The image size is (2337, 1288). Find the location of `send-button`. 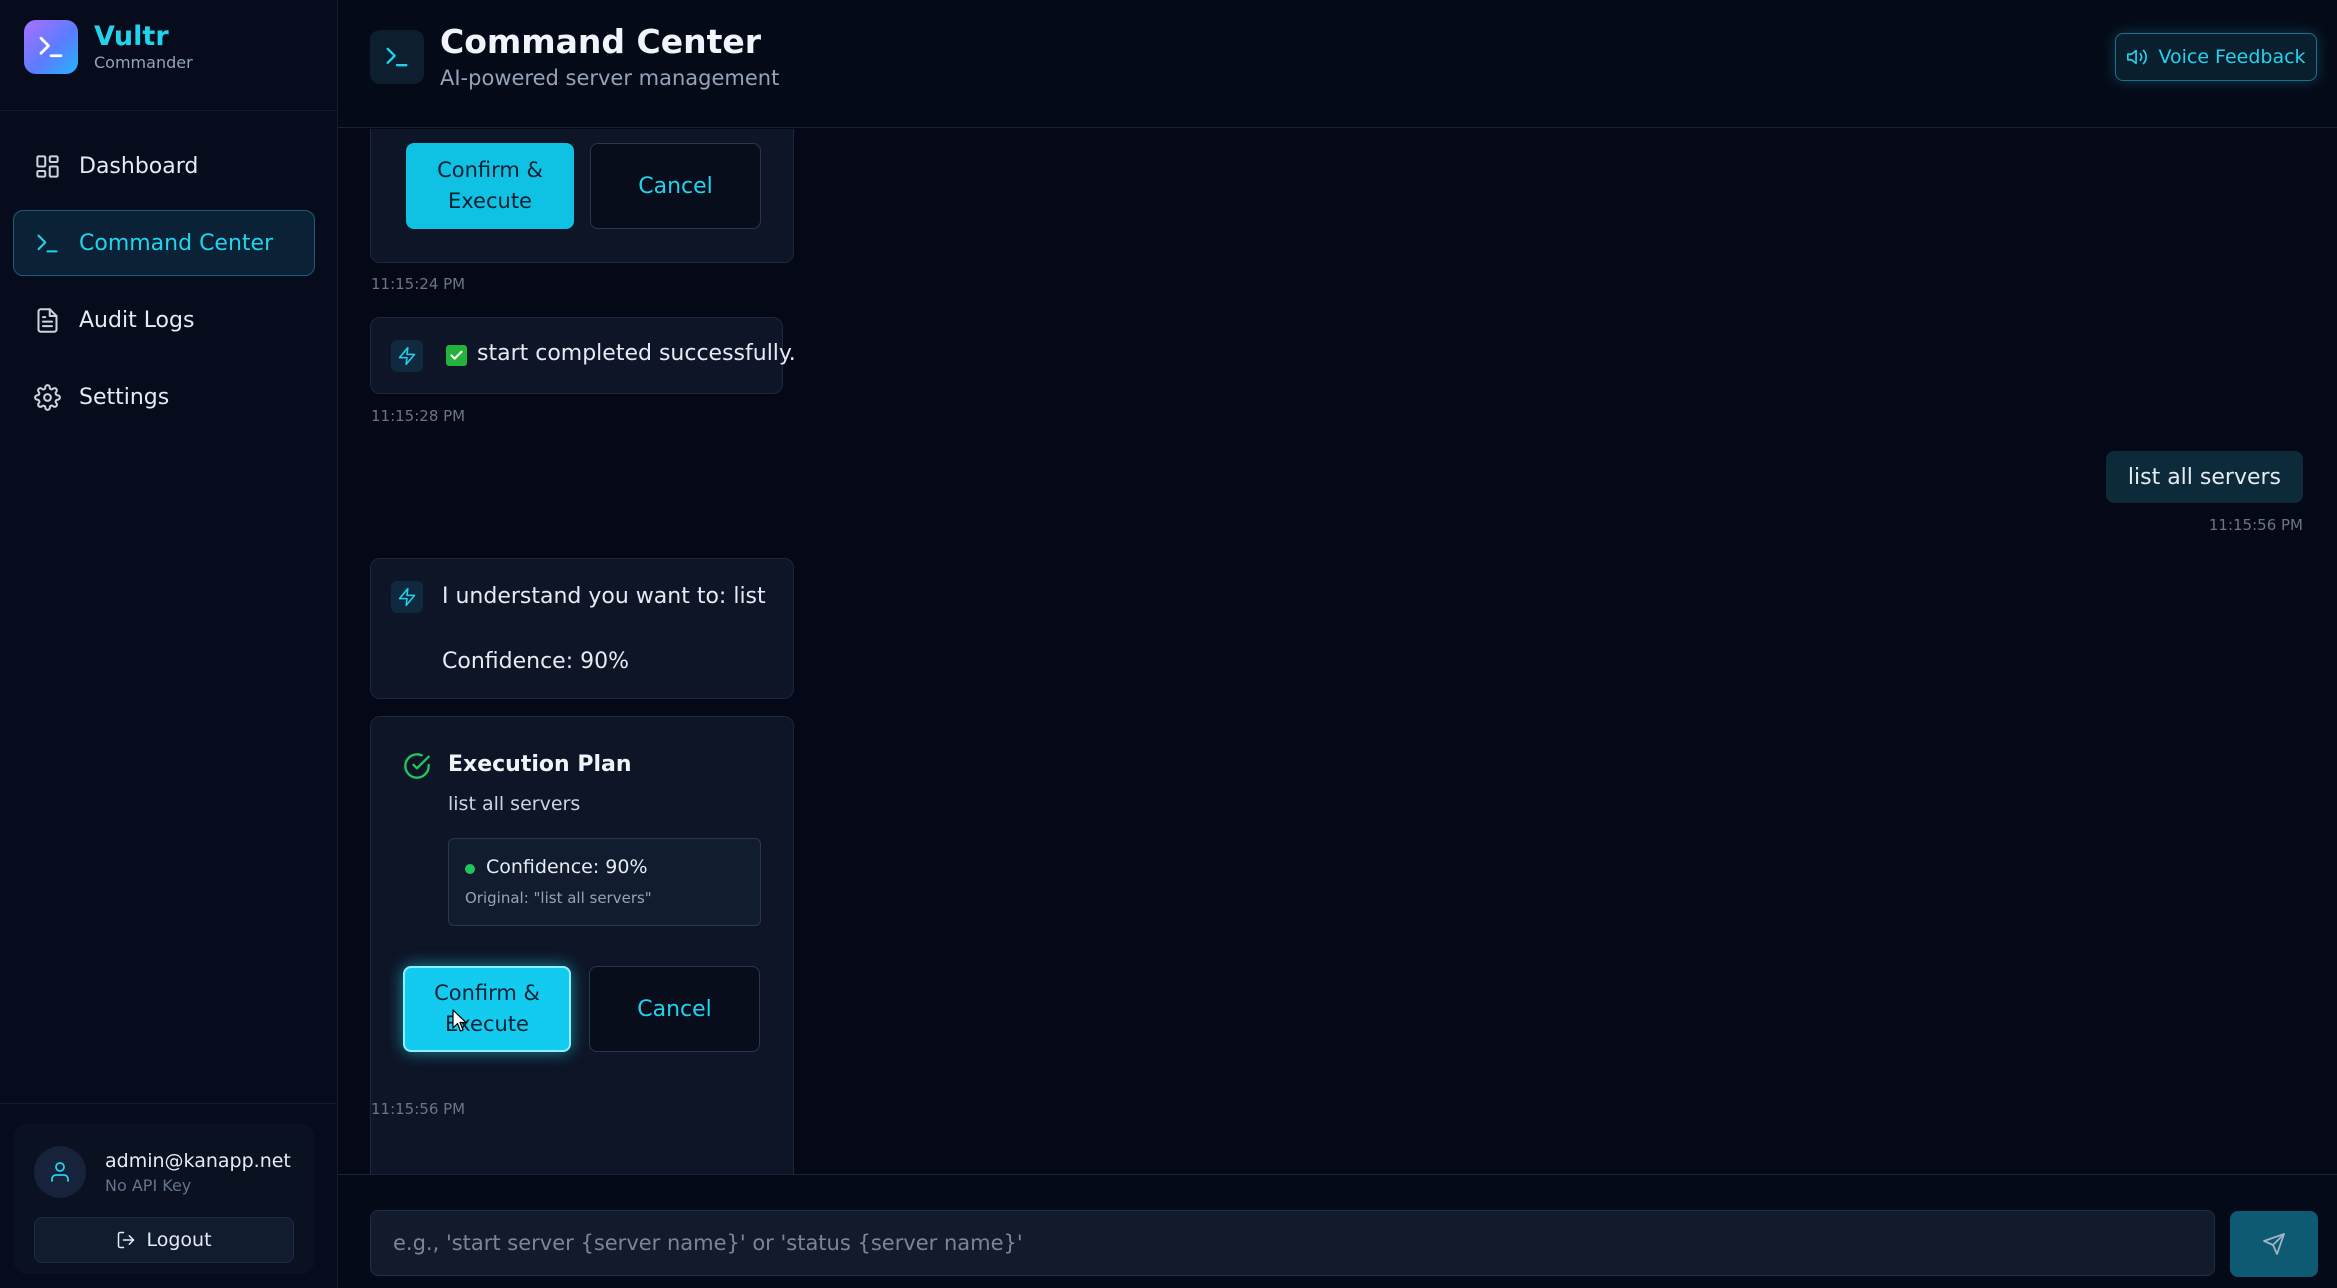

send-button is located at coordinates (2274, 1244).